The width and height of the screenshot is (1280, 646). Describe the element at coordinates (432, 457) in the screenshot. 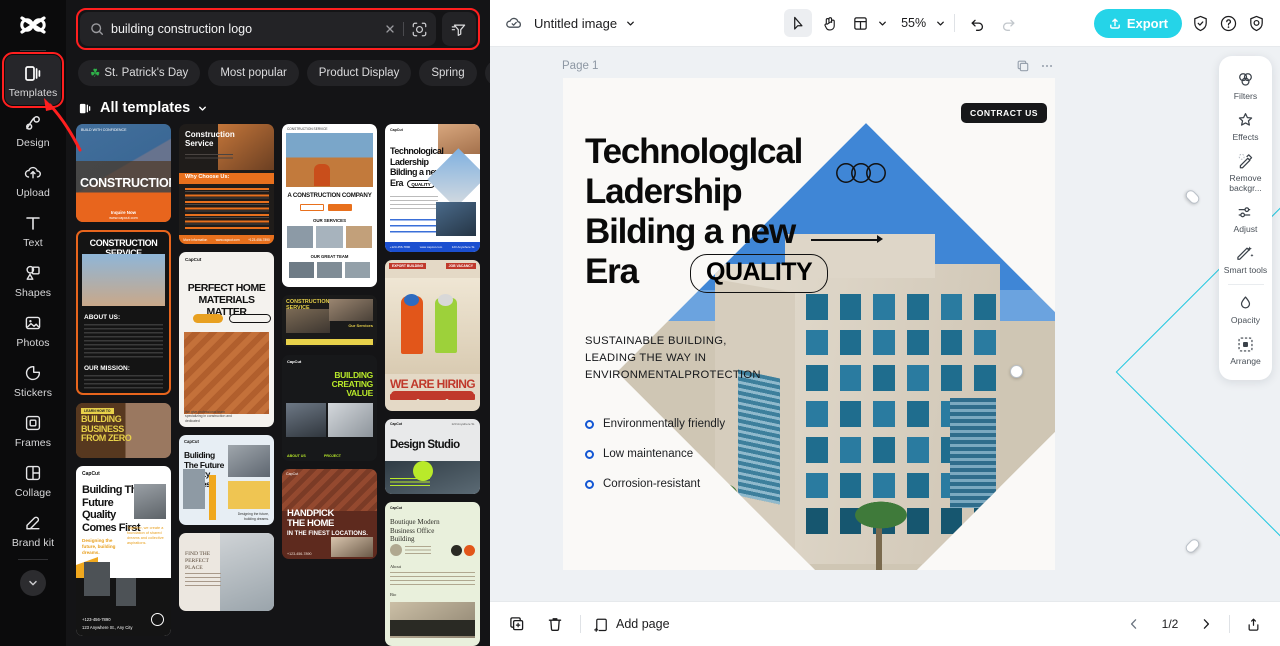

I see `template-card: CapCut 123 Anywhere St. Design Studio` at that location.